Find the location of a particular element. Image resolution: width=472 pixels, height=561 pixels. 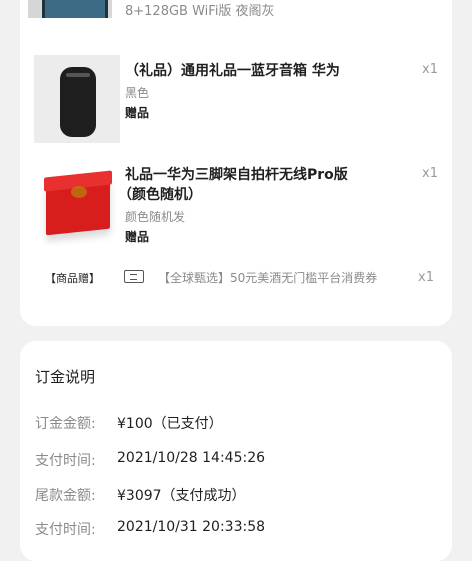

product-spec: 8+128GB WiFi版 夜阁灰 is located at coordinates (200, 11).